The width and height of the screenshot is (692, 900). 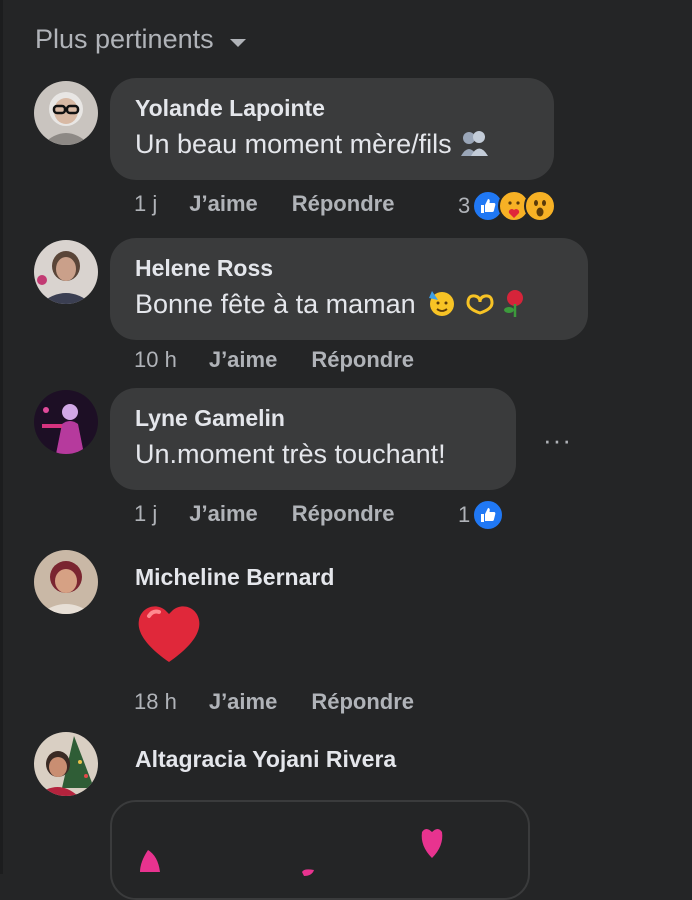 I want to click on heart-sticker-icon, so click(x=291, y=852).